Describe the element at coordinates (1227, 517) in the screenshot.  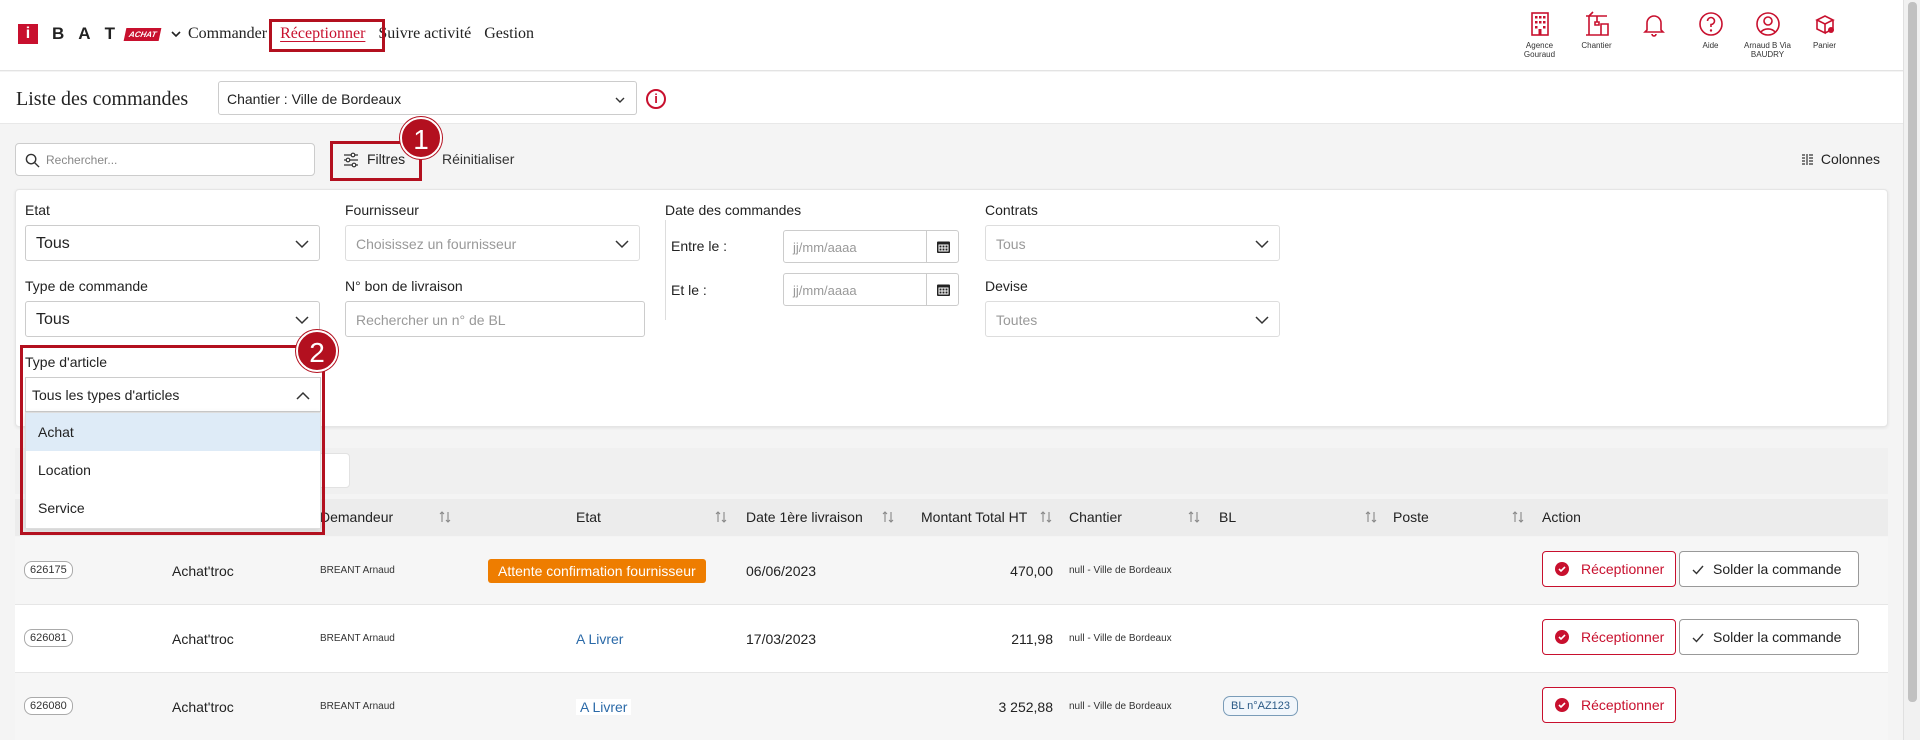
I see `th-bl: BL` at that location.